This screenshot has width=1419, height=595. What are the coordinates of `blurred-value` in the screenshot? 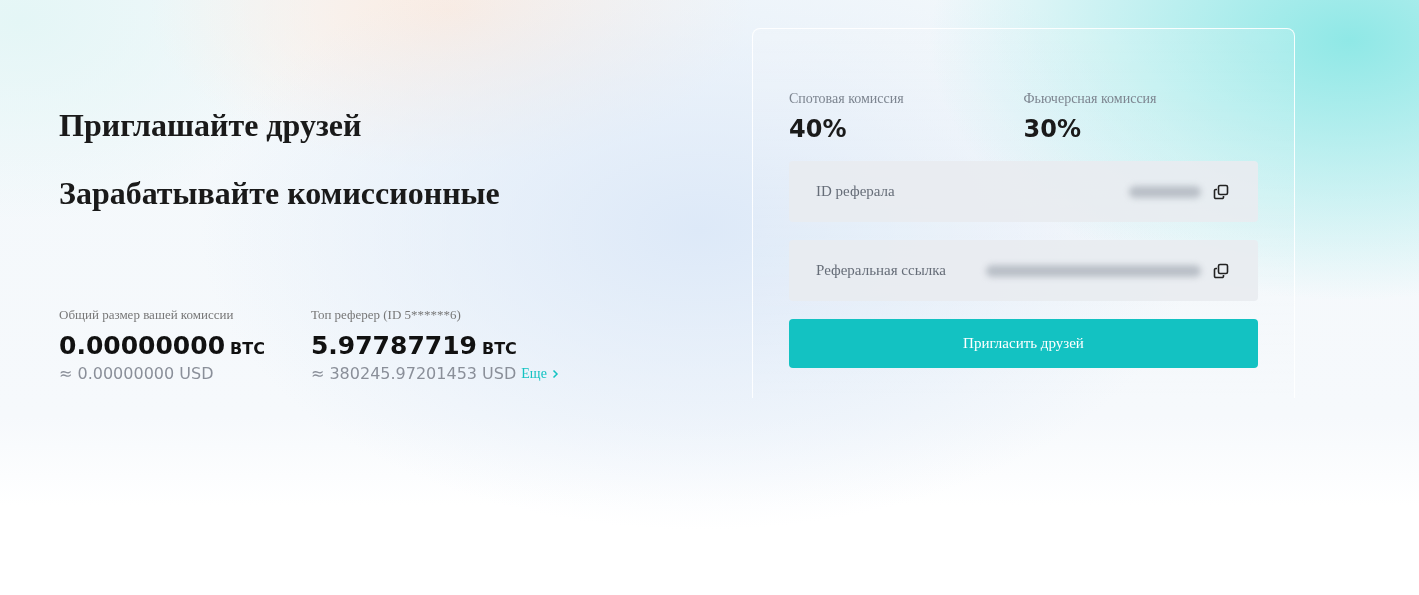 It's located at (1165, 191).